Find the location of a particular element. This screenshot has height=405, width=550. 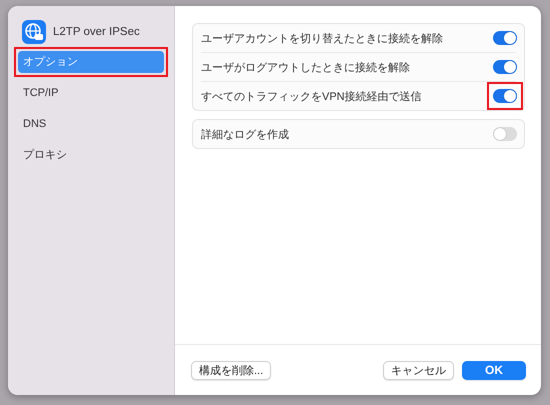

sidebar-item: プロキシ is located at coordinates (91, 155).